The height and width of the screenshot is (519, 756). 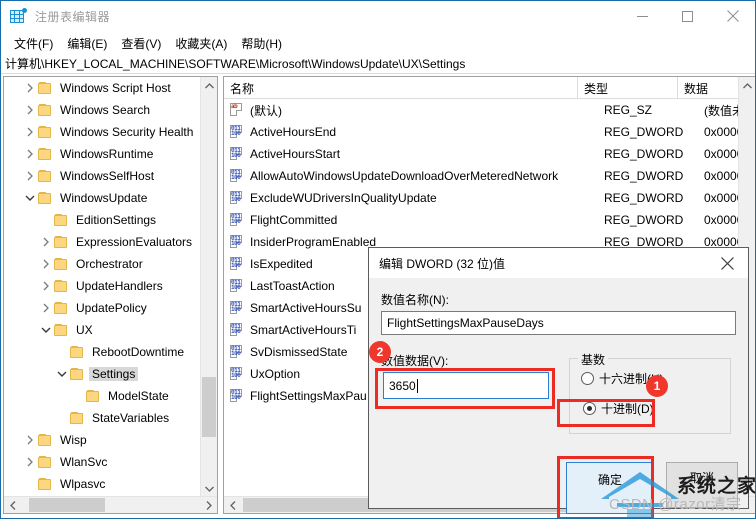 I want to click on value-name-cell: ActiveHoursStart, so click(x=295, y=154).